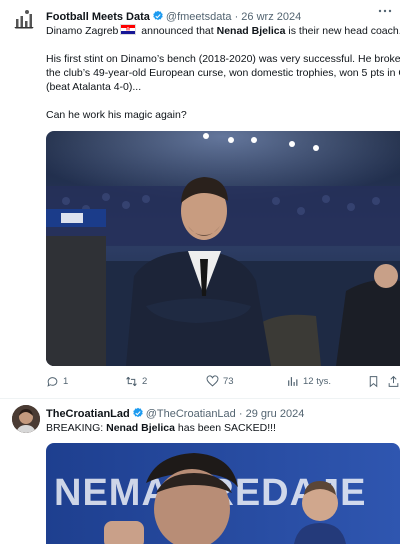  What do you see at coordinates (76, 428) in the screenshot?
I see `text-segment: BREAKING:` at bounding box center [76, 428].